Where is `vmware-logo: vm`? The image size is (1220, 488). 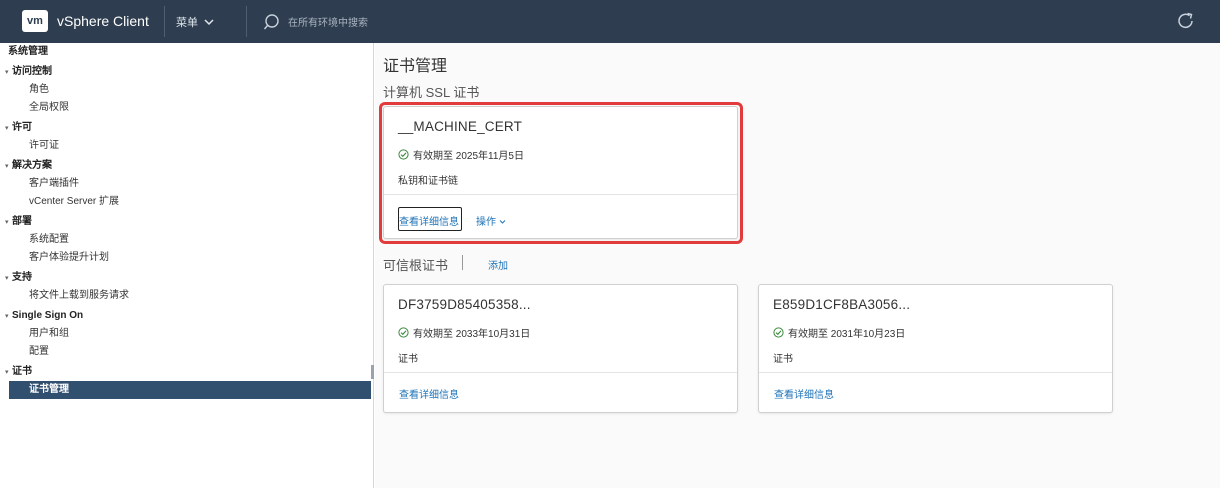 vmware-logo: vm is located at coordinates (35, 21).